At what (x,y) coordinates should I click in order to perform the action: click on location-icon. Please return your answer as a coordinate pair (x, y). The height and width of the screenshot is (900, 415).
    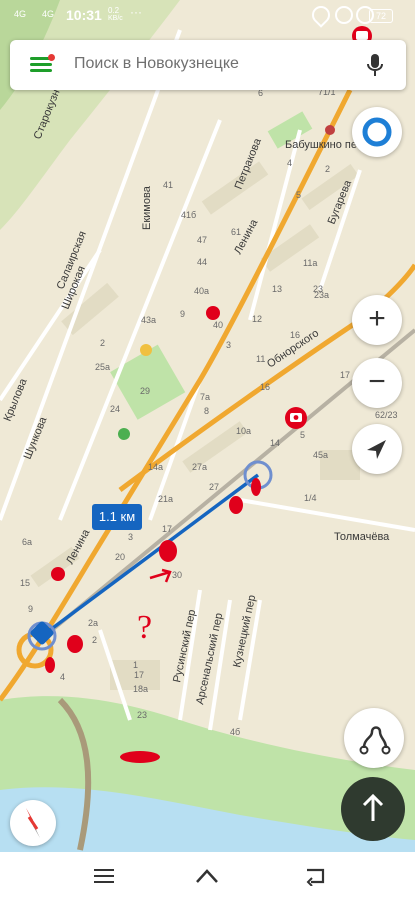
    Looking at the image, I should click on (321, 15).